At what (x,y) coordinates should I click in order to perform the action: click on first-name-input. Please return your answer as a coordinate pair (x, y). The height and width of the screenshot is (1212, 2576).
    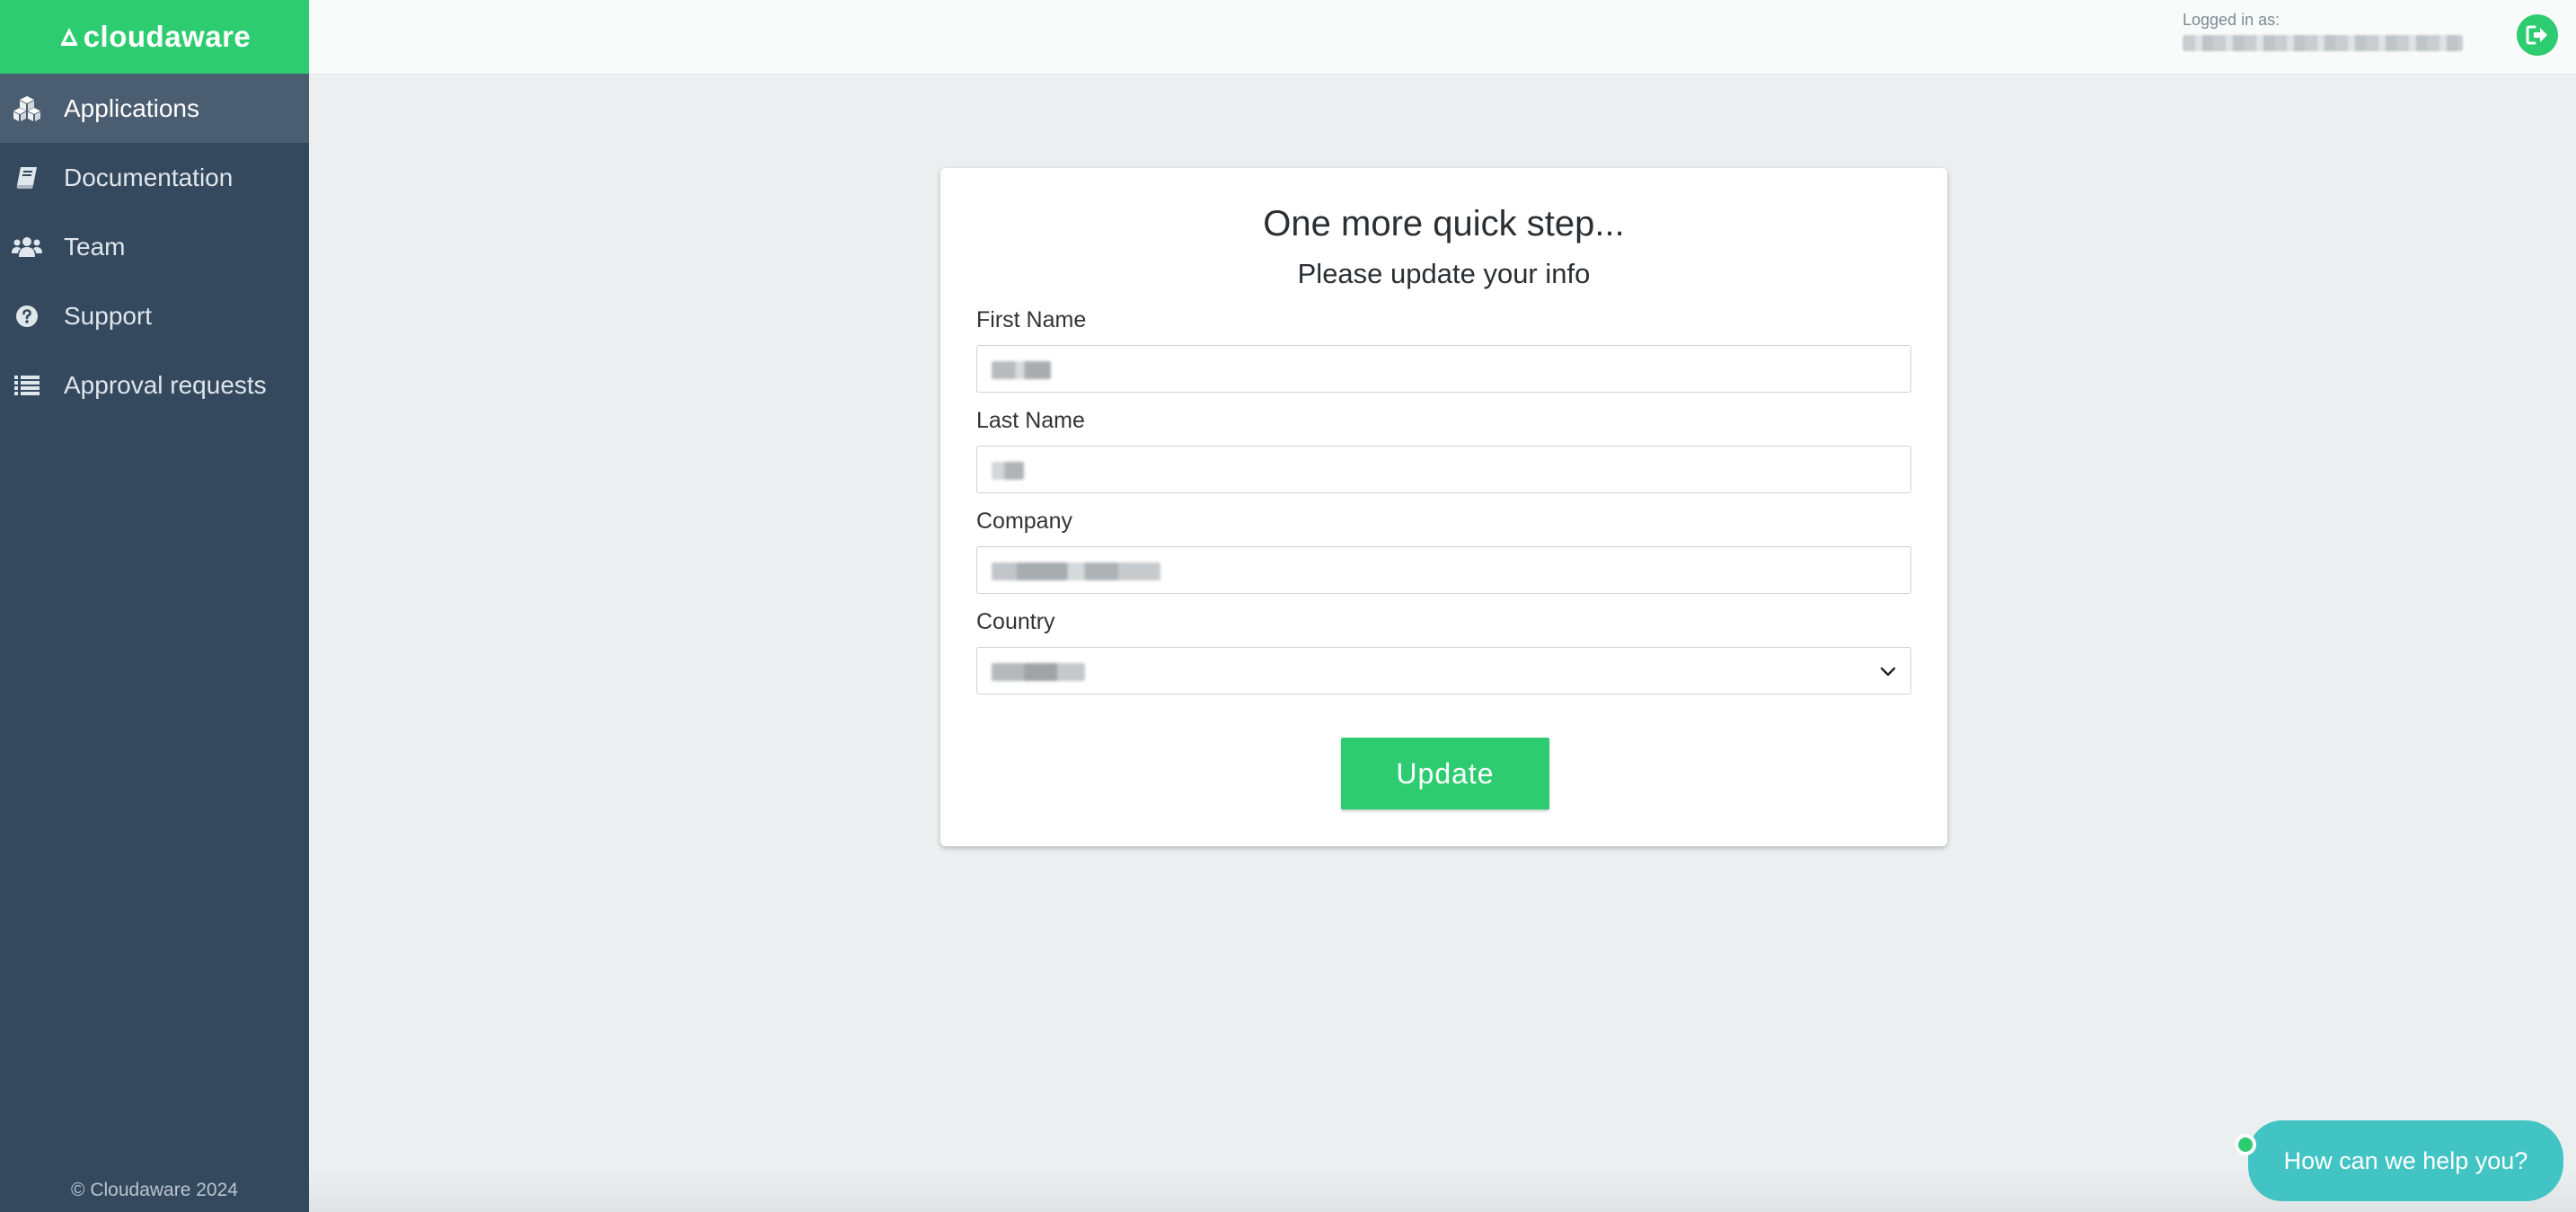
    Looking at the image, I should click on (1443, 369).